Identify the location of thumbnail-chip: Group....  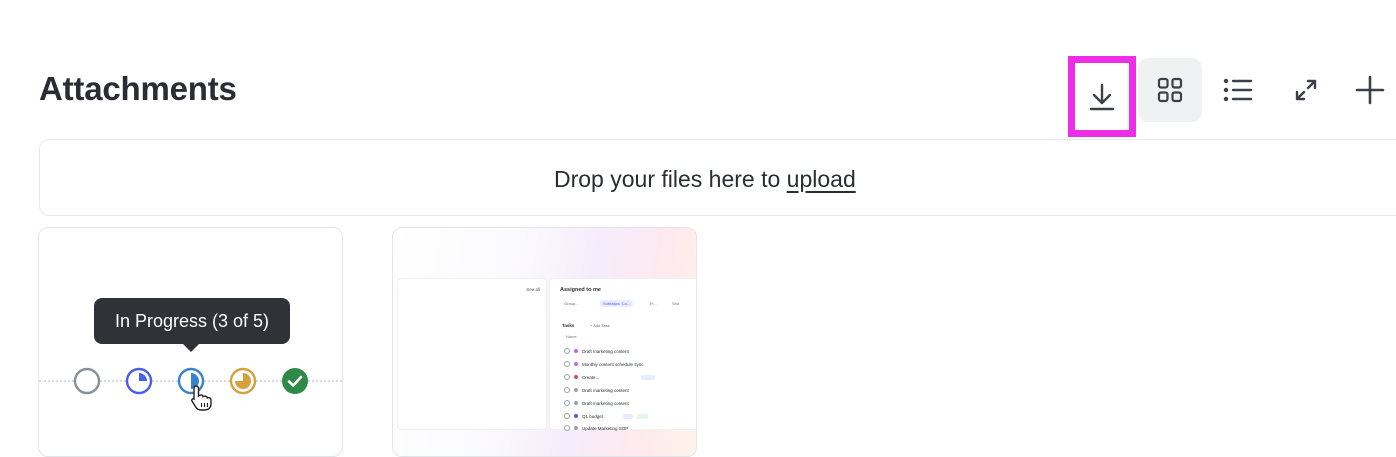
(571, 303).